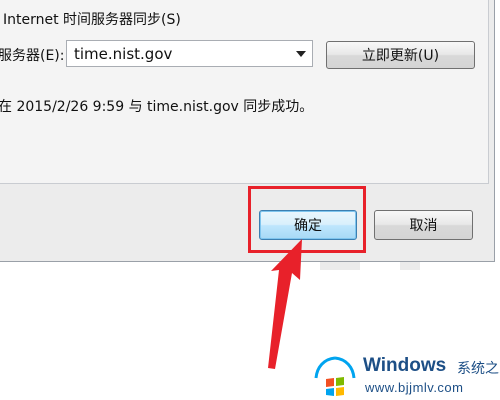 The width and height of the screenshot is (500, 400). What do you see at coordinates (335, 376) in the screenshot?
I see `windows-logo-icon` at bounding box center [335, 376].